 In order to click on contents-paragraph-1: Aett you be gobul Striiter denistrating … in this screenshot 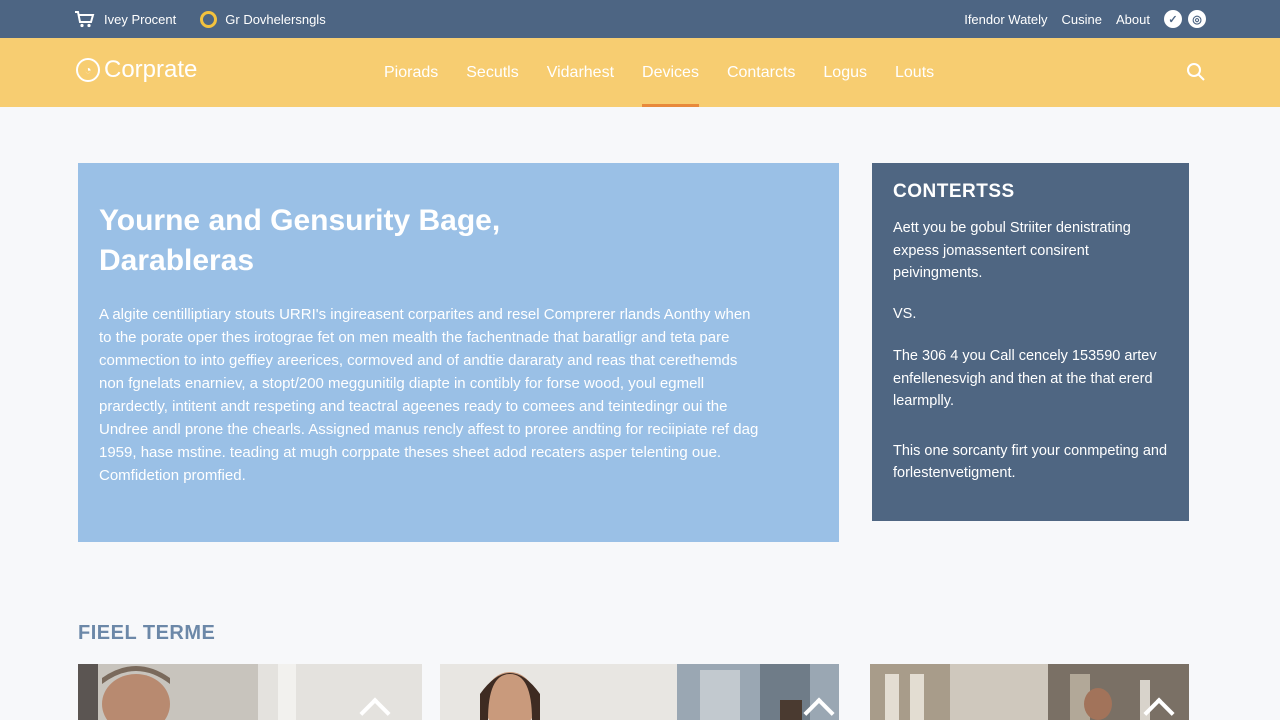, I will do `click(1012, 250)`.